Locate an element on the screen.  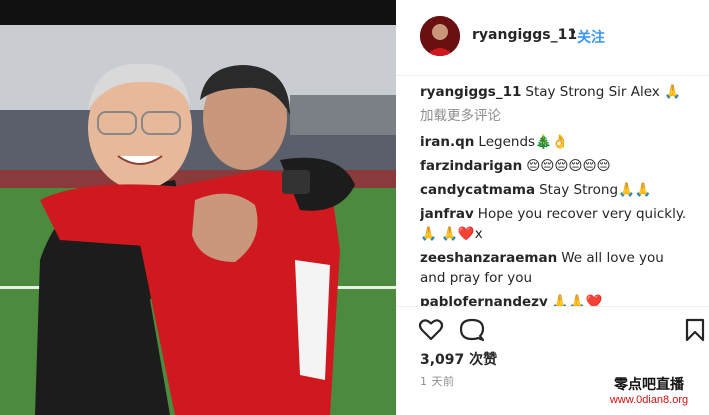
comment-text: Stay Strong Sir Alex 🙏 is located at coordinates (603, 92).